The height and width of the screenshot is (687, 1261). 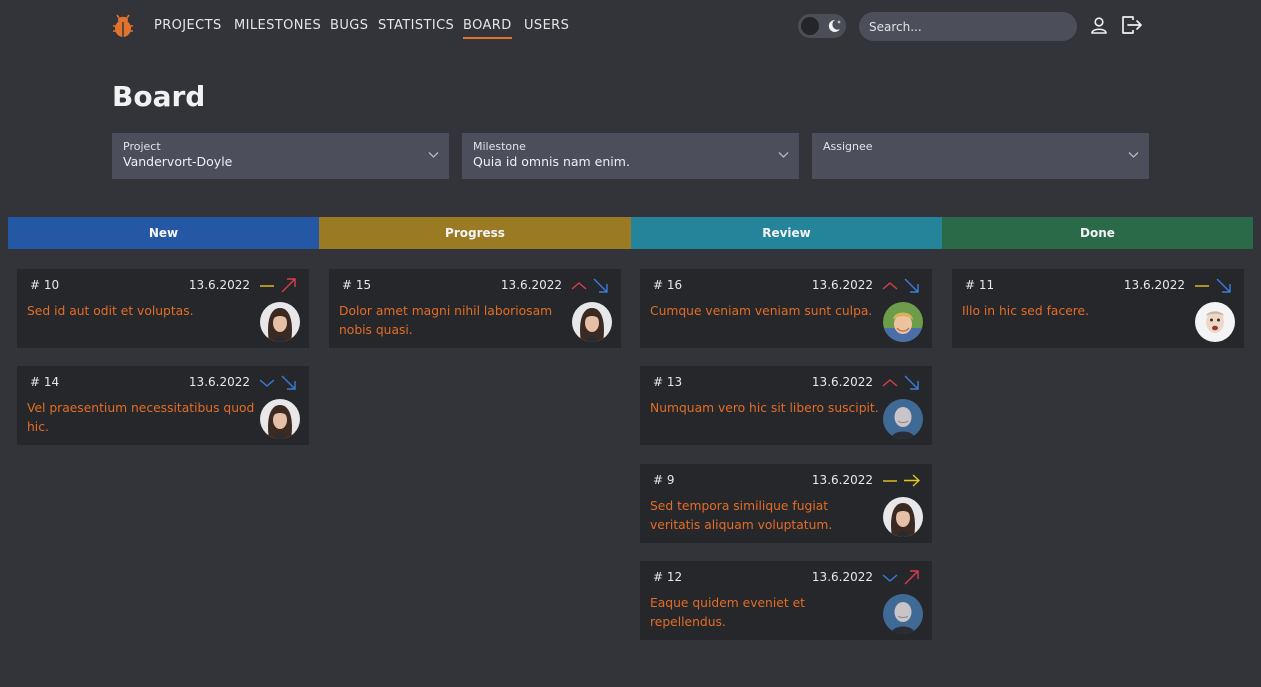 I want to click on bug-number: # 15, so click(x=357, y=285).